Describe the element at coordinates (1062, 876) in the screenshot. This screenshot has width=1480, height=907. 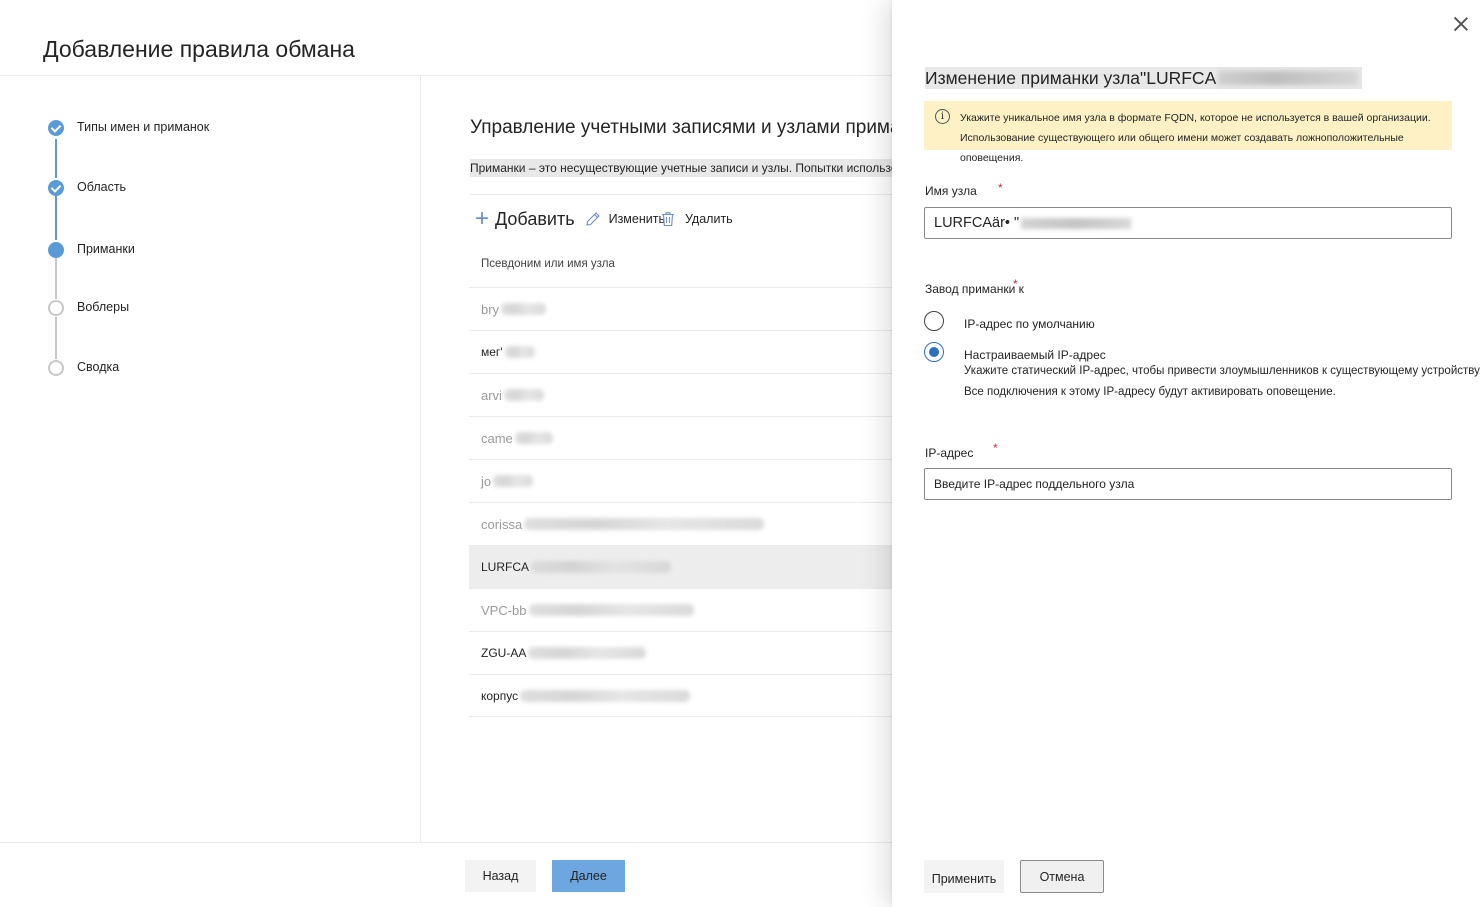
I see `cancel-button: Отмена` at that location.